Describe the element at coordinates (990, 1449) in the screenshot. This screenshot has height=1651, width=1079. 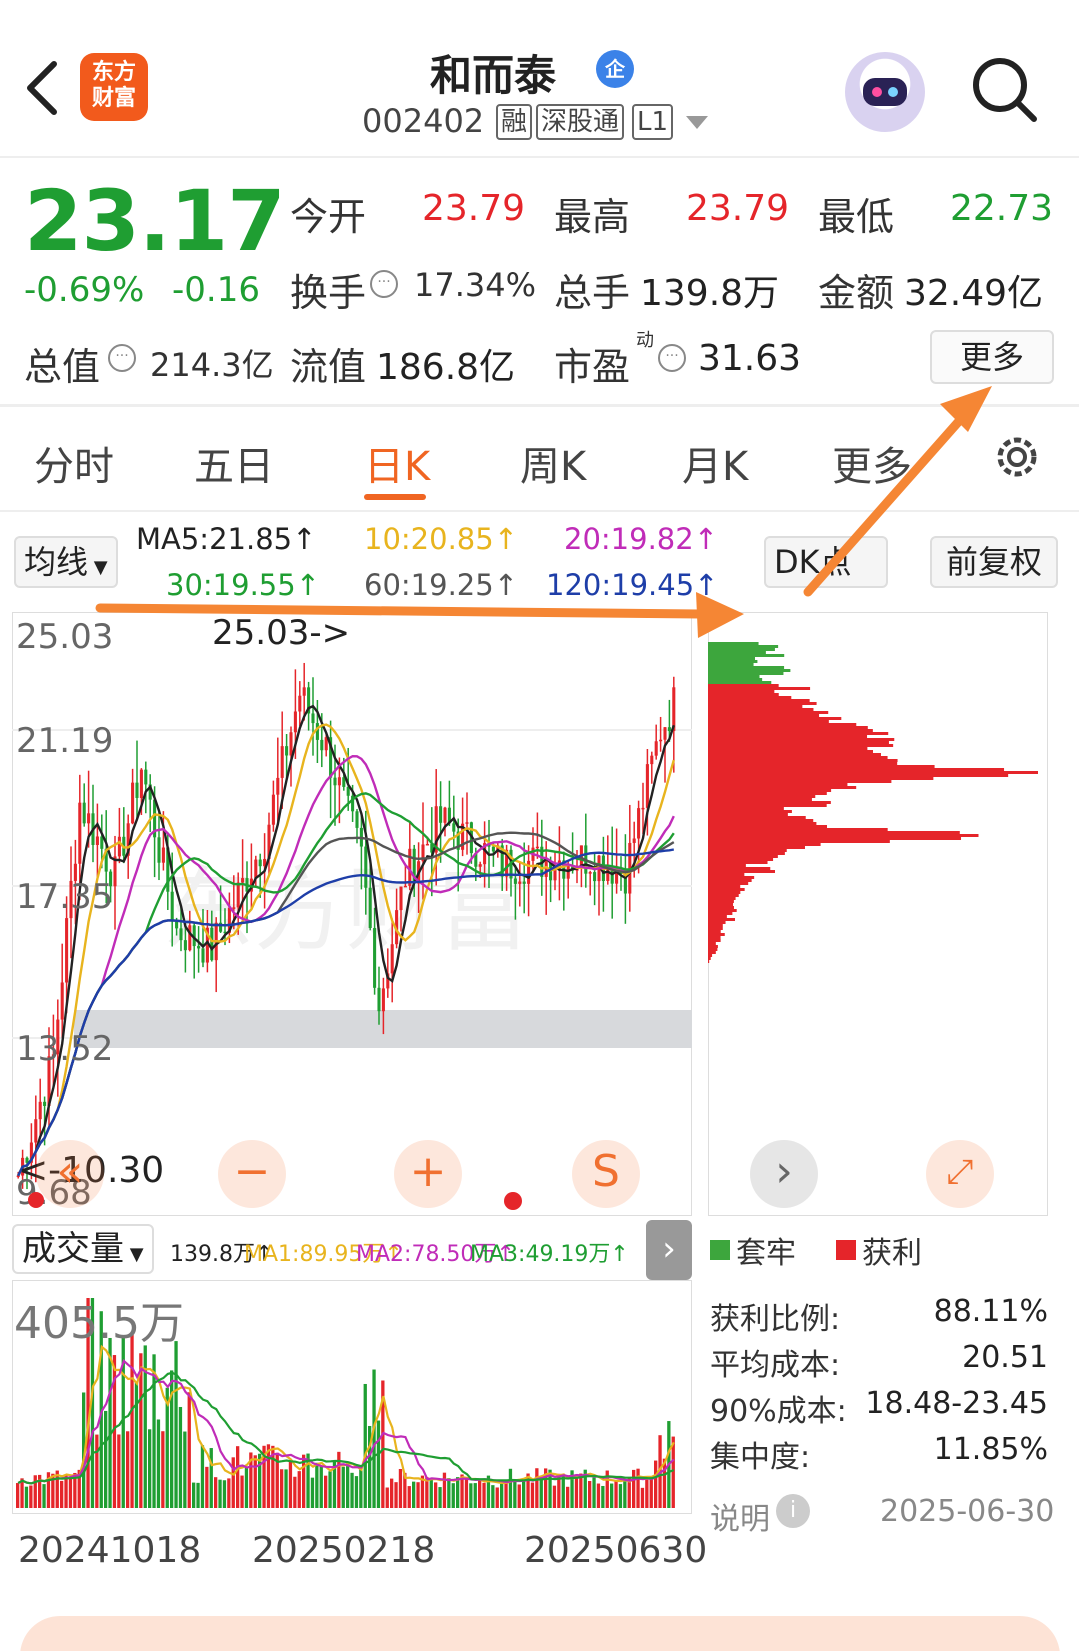
I see `concentration-value: 11.85%` at that location.